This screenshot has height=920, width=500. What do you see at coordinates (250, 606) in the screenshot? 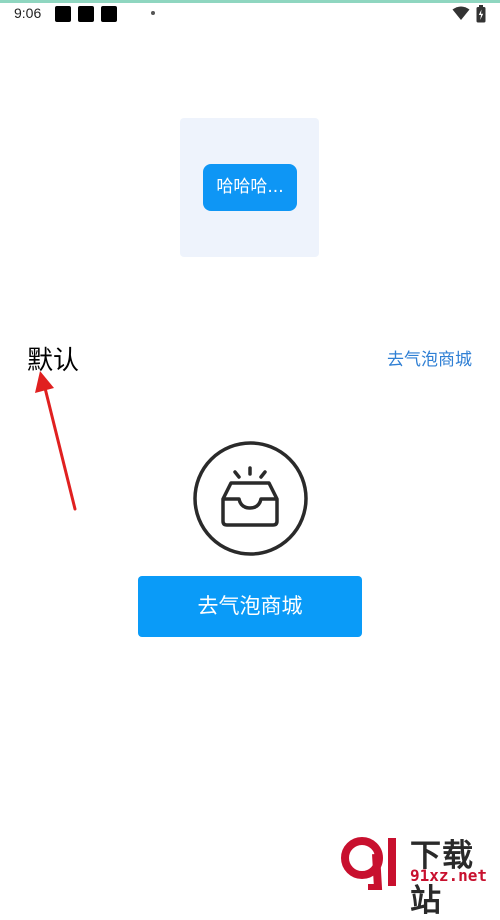
I see `go-bubble-mall-button: 去气泡商城` at bounding box center [250, 606].